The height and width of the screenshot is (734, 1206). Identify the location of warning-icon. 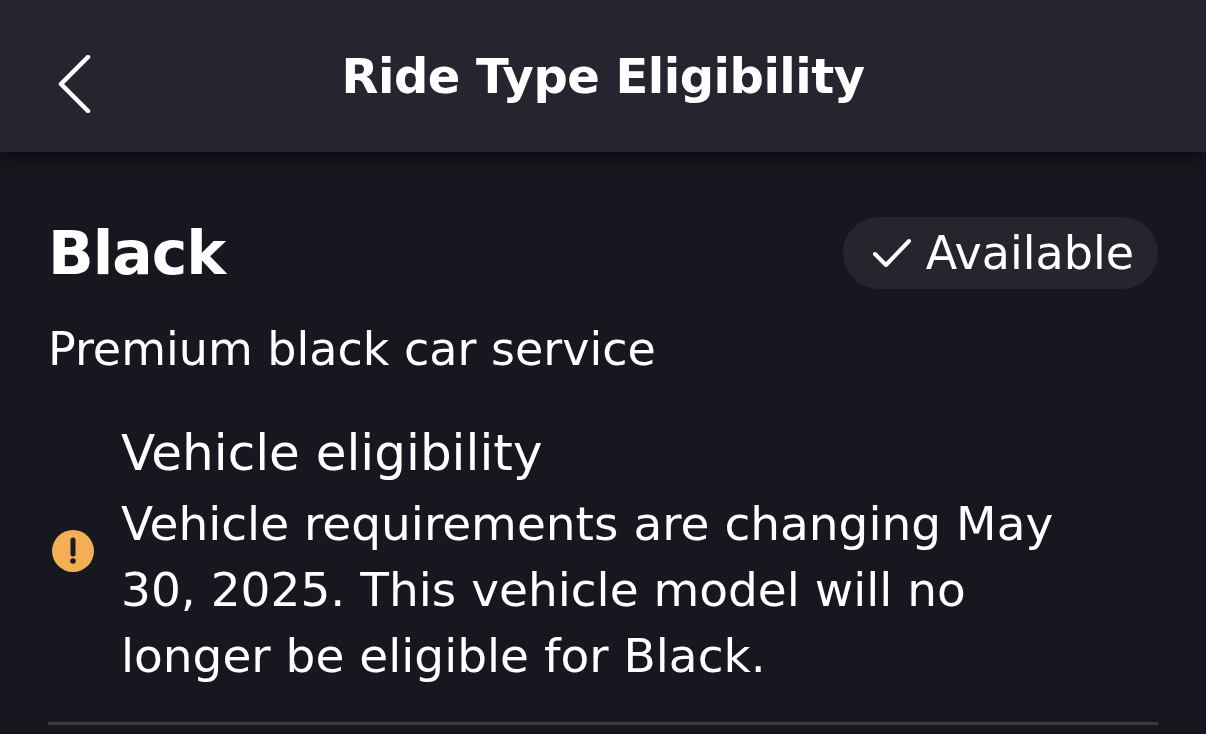
(73, 551).